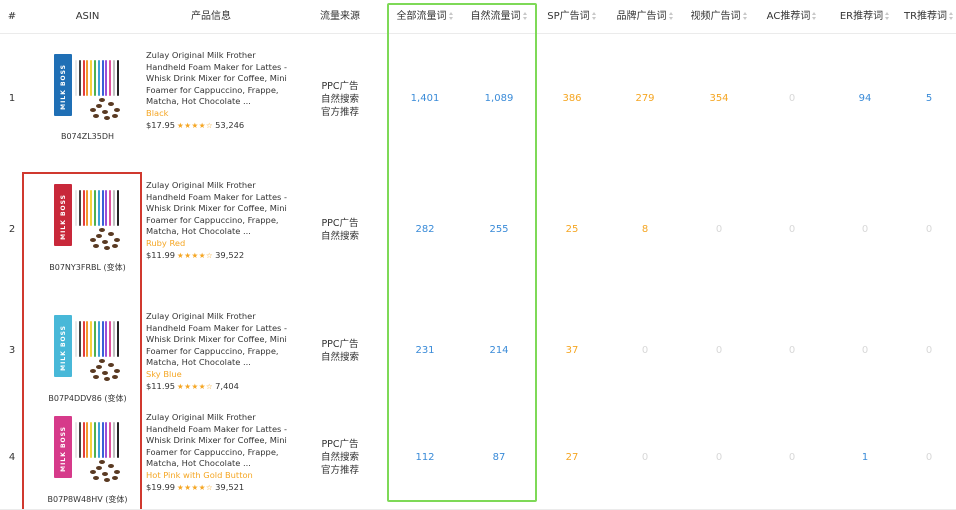 The image size is (956, 510). I want to click on column-header-label: AC推荐词, so click(788, 16).